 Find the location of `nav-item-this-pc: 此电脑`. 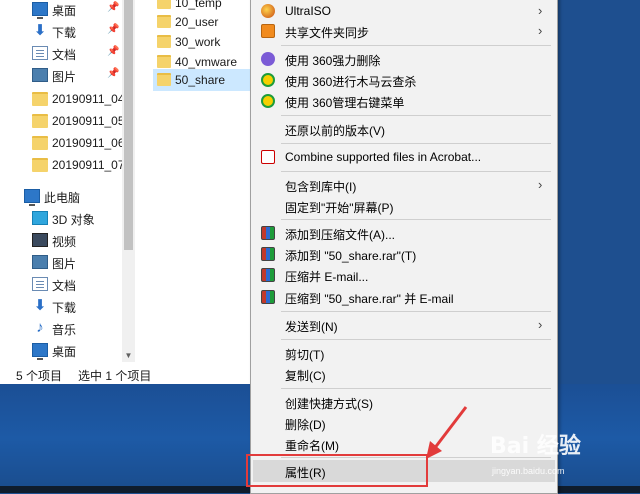

nav-item-this-pc: 此电脑 is located at coordinates (61, 196).